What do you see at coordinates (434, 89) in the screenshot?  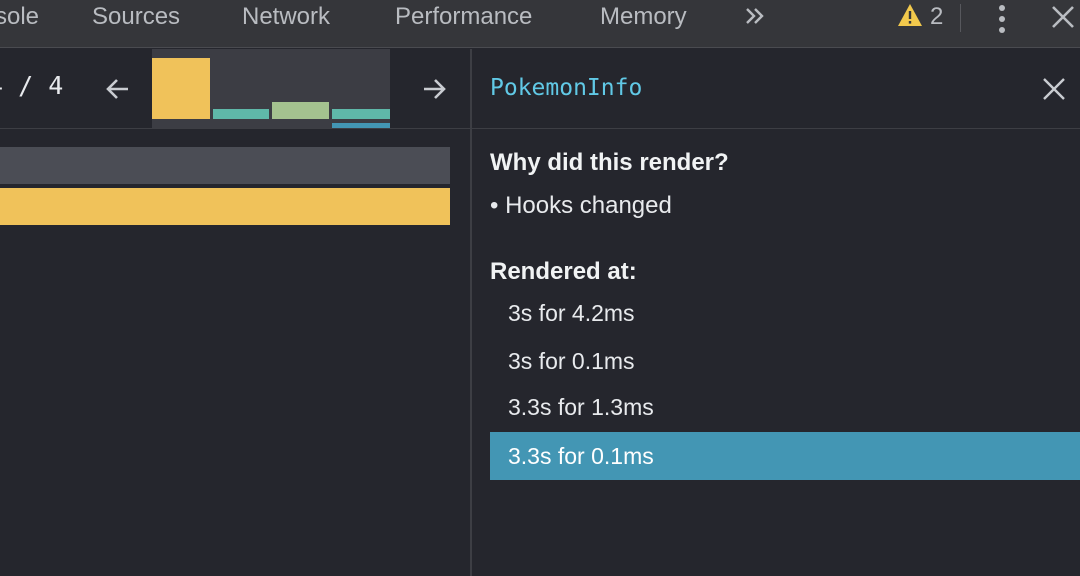 I see `arrow-right-icon` at bounding box center [434, 89].